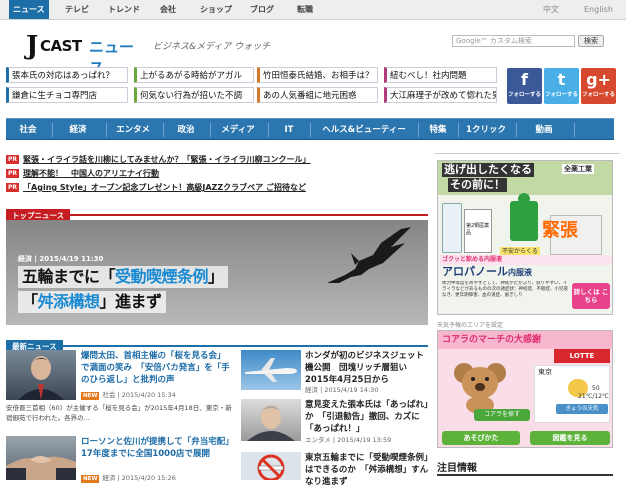 This screenshot has height=488, width=626. I want to click on news-title: ローソンと佐川が提携して「弁当宅配」17年度までに全国1000店で展開, so click(157, 448).